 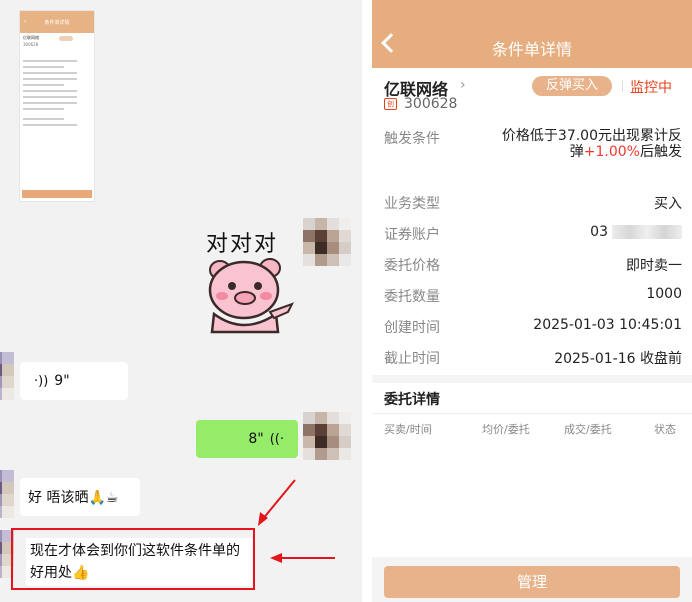 I want to click on market-tag: 创, so click(x=390, y=104).